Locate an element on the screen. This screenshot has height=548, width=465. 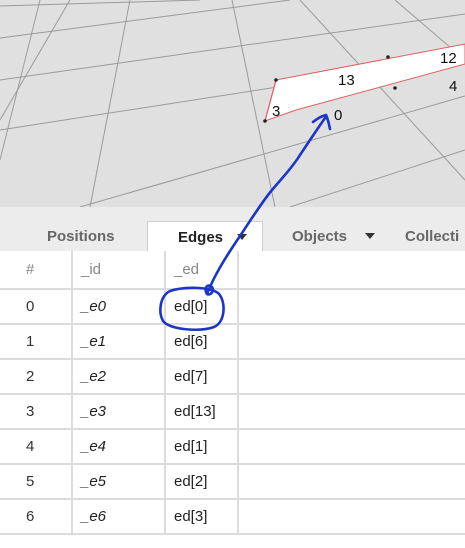
row-id-cell: _e0 is located at coordinates (119, 307).